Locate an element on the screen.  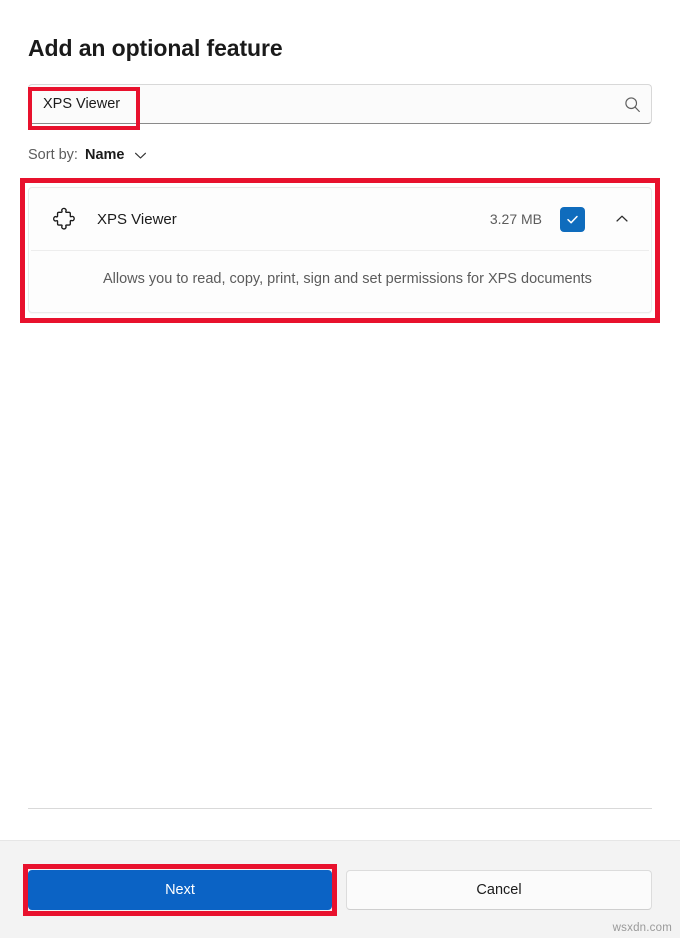
feature-size: 3.27 MB is located at coordinates (515, 219).